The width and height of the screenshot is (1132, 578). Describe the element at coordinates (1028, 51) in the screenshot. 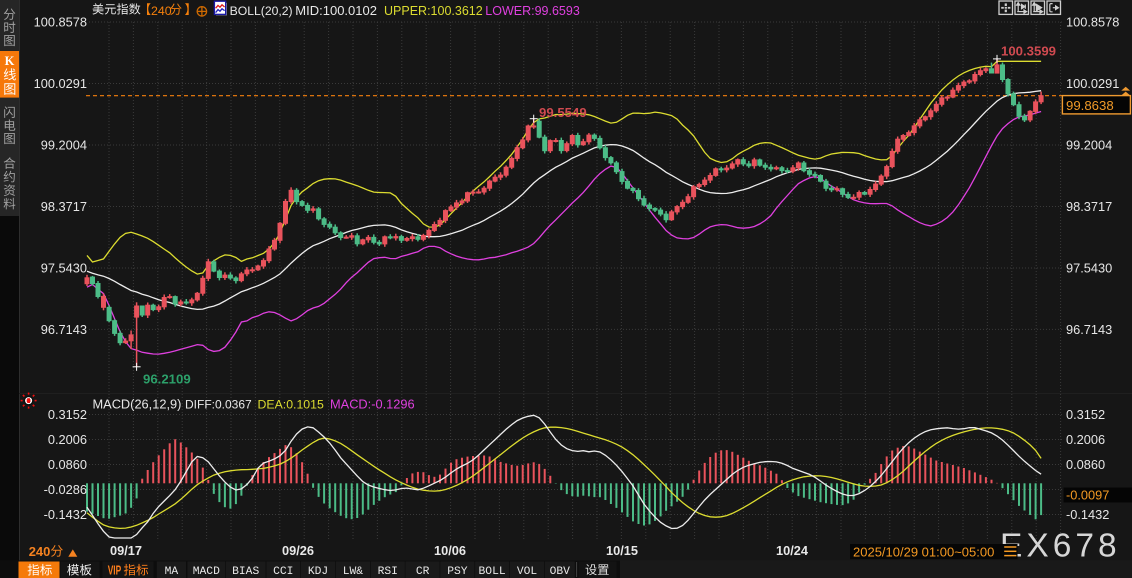

I see `svg-text: 100.3599` at that location.